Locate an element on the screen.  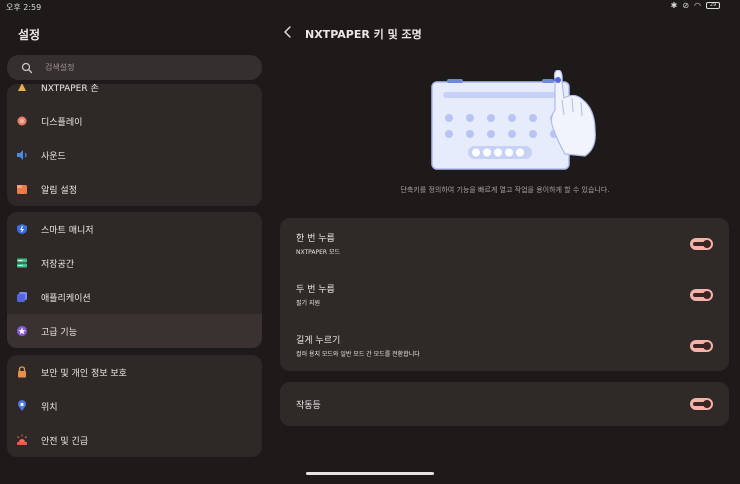
sidebar-item-label: 저장공간 is located at coordinates (58, 264).